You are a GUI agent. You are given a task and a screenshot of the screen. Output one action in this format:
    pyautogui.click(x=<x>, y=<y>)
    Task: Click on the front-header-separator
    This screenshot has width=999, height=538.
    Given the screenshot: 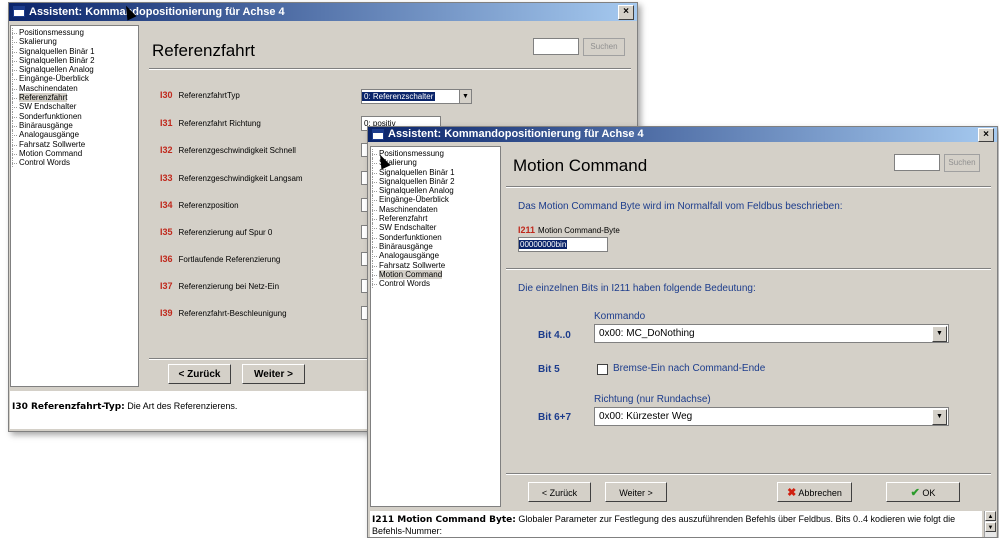 What is the action you would take?
    pyautogui.click(x=748, y=187)
    